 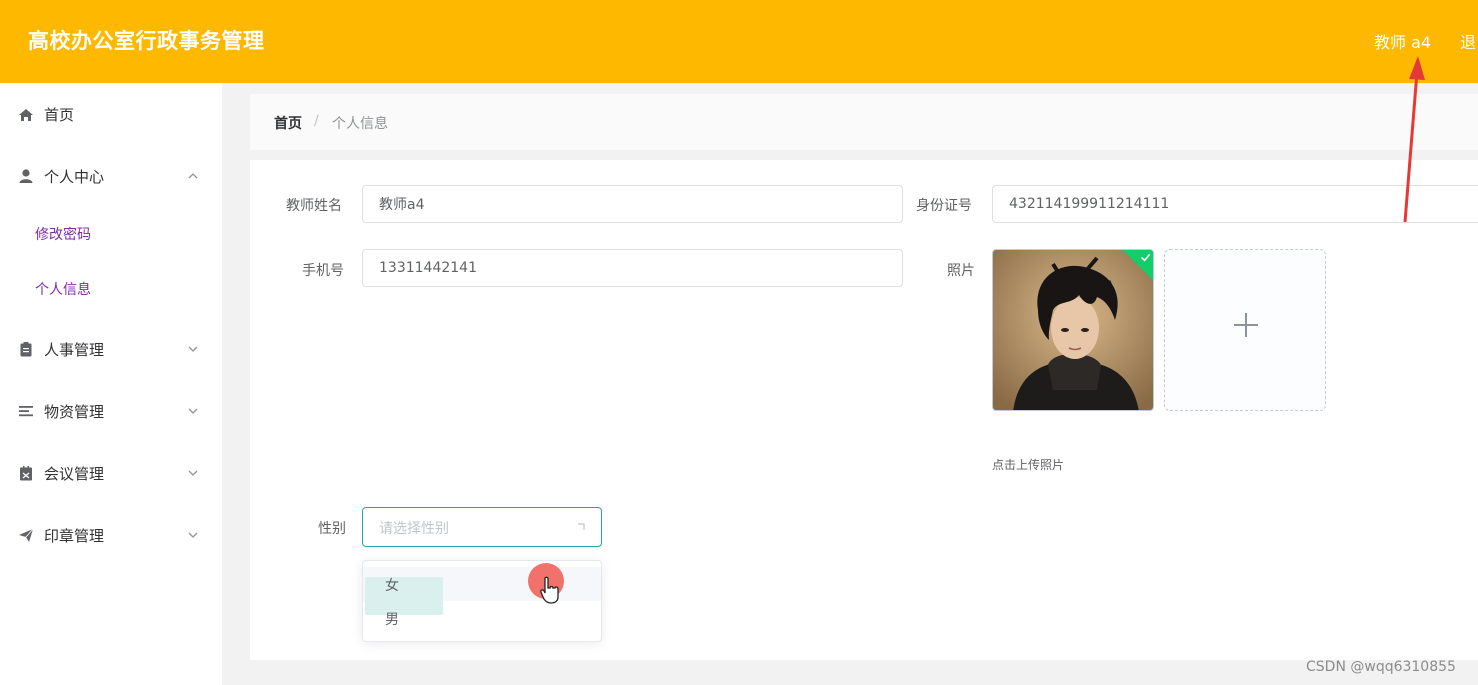 What do you see at coordinates (392, 620) in the screenshot?
I see `option-label: 男` at bounding box center [392, 620].